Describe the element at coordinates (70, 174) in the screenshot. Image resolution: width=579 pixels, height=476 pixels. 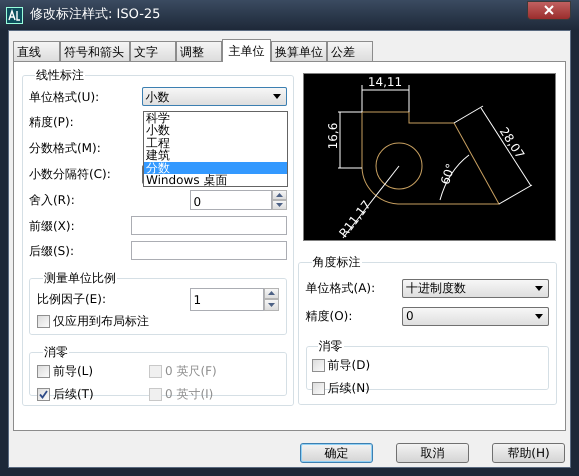
I see `field-label: 小数分隔符(C):` at that location.